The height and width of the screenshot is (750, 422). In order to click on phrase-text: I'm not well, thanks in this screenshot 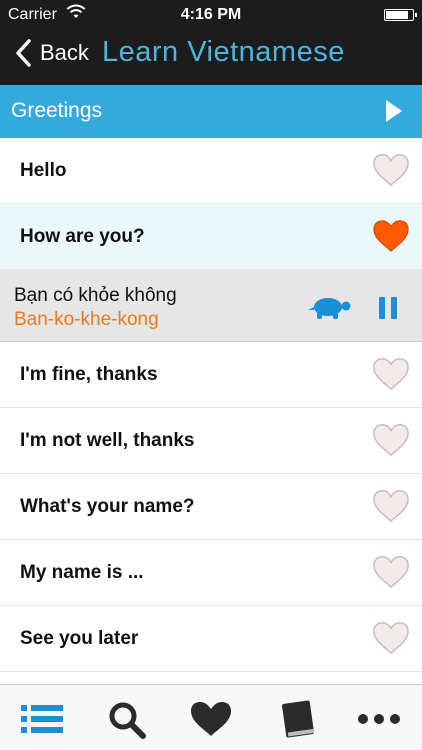, I will do `click(107, 440)`.